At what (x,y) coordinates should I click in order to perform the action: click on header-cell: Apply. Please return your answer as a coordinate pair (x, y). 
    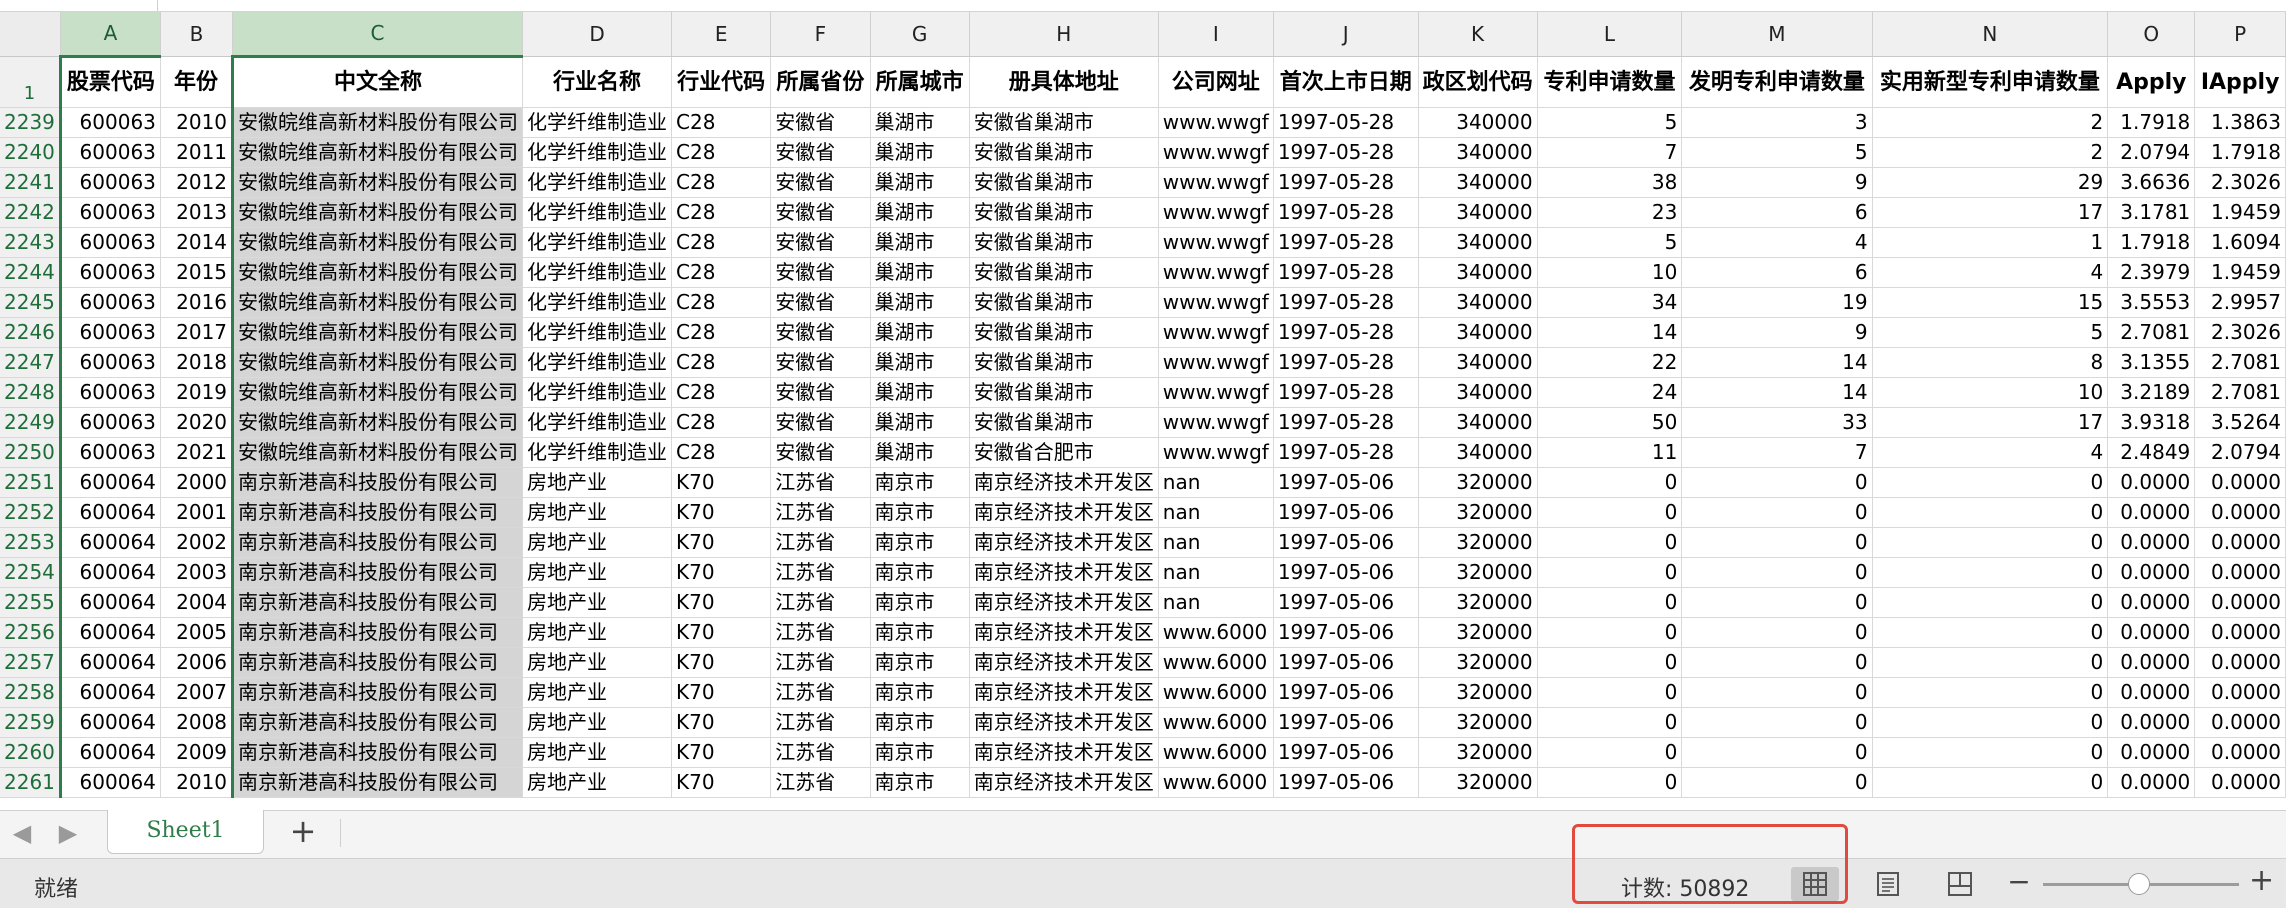
    Looking at the image, I should click on (2151, 82).